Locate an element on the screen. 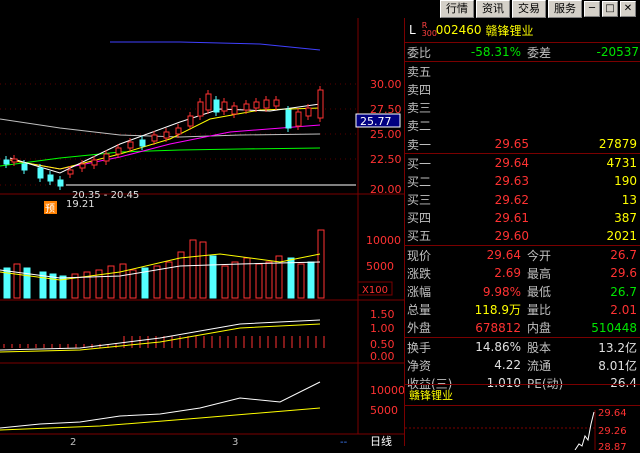 Image resolution: width=640 pixels, height=453 pixels. stock-code: 002460 is located at coordinates (458, 30).